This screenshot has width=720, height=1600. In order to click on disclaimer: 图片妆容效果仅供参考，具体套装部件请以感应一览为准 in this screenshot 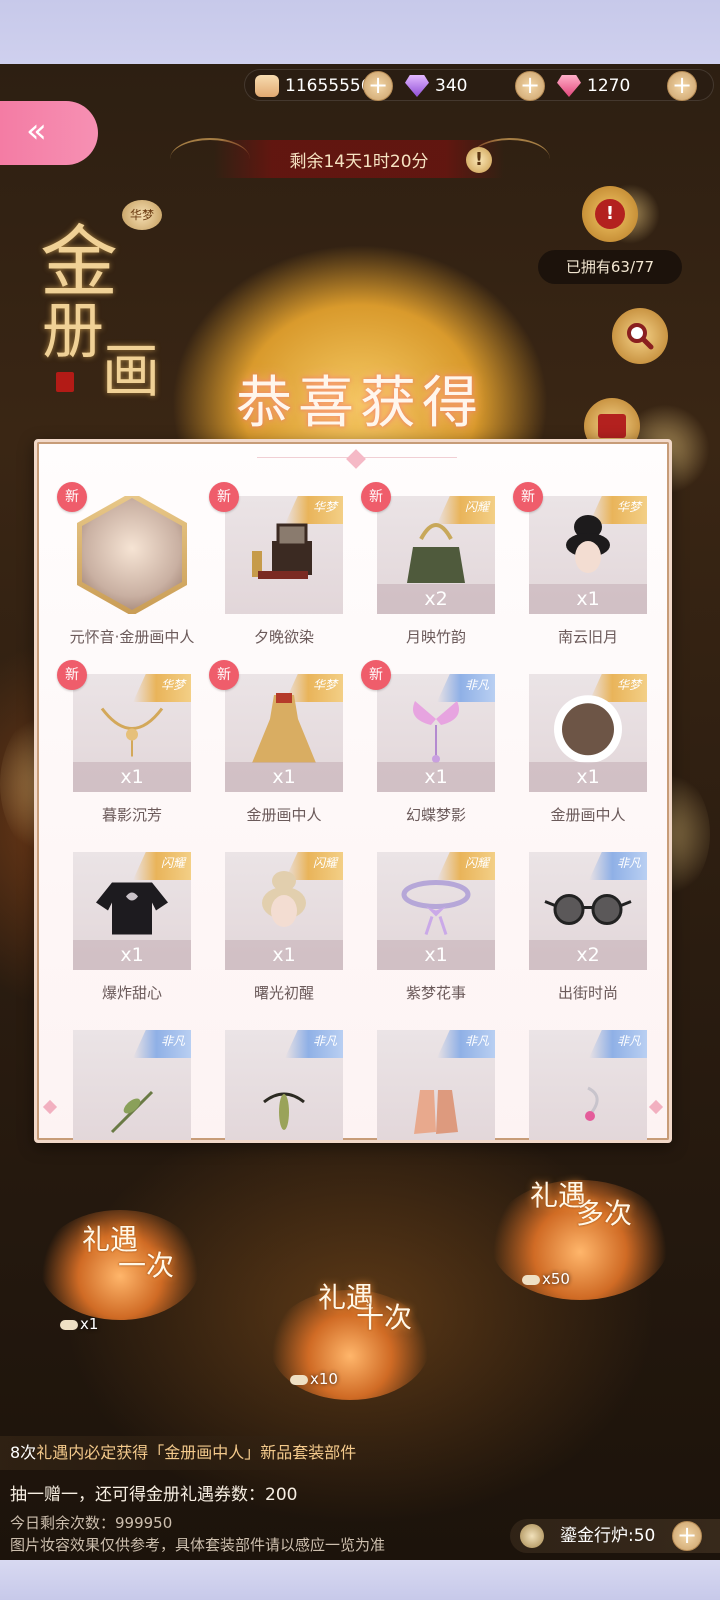, I will do `click(198, 1545)`.